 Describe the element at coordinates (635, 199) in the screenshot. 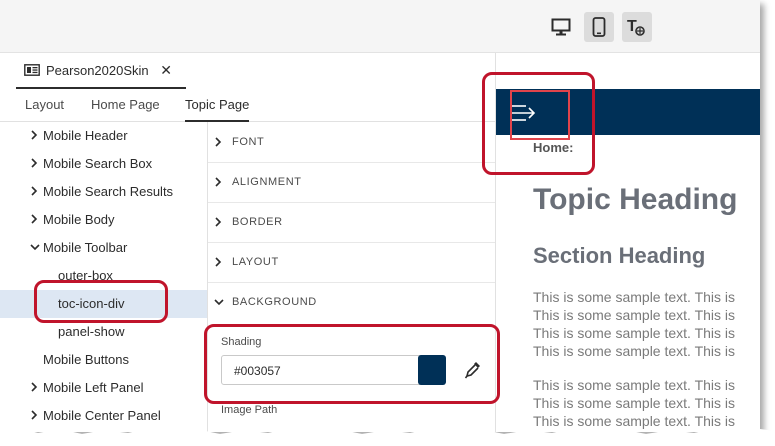

I see `preview-topic-heading: Topic Heading` at that location.